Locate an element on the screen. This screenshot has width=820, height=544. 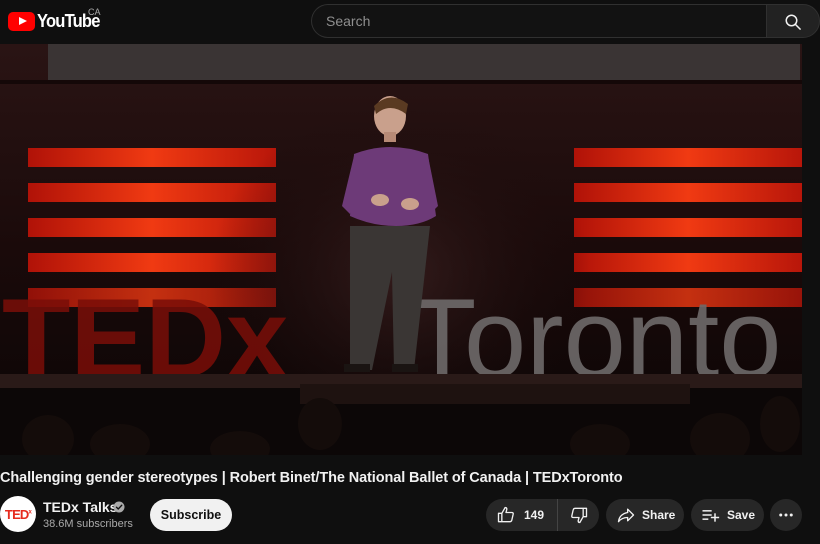
search-input is located at coordinates (541, 21).